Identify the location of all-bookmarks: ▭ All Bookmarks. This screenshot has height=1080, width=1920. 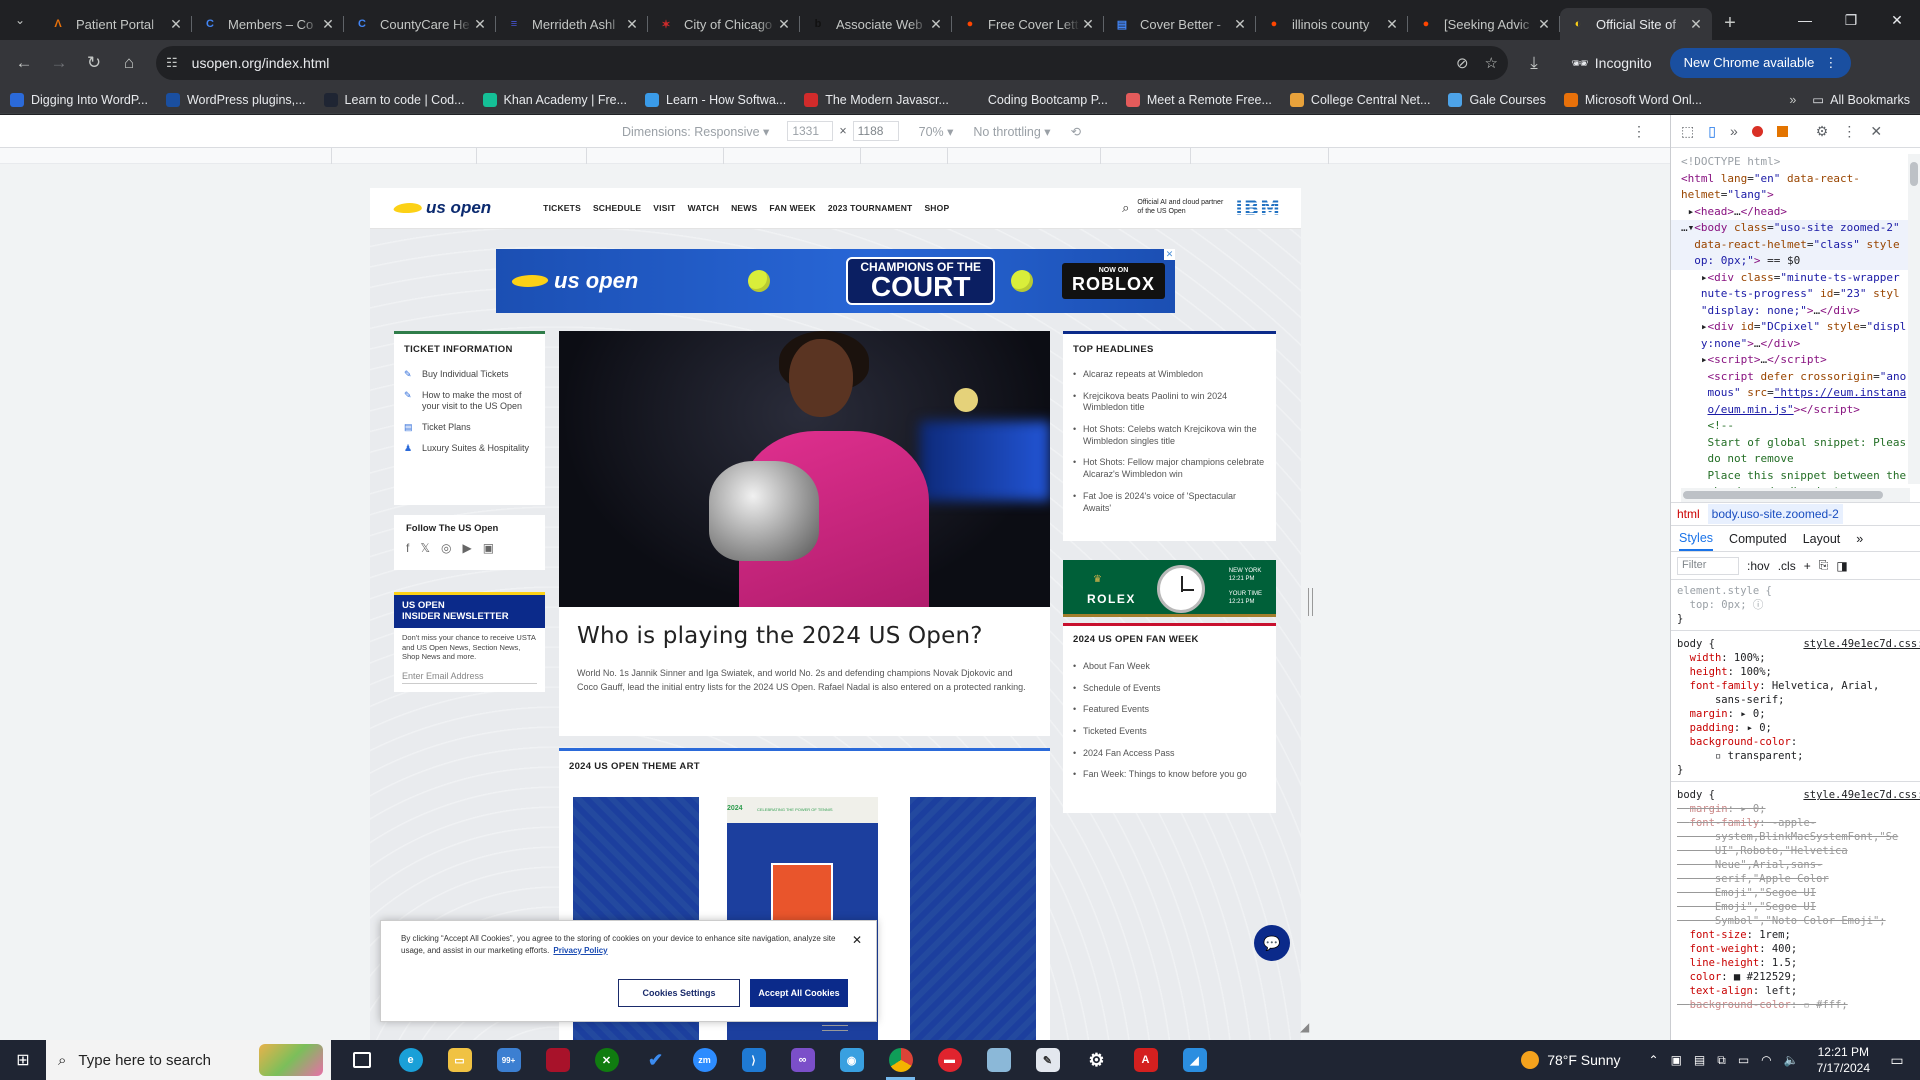
(1861, 100).